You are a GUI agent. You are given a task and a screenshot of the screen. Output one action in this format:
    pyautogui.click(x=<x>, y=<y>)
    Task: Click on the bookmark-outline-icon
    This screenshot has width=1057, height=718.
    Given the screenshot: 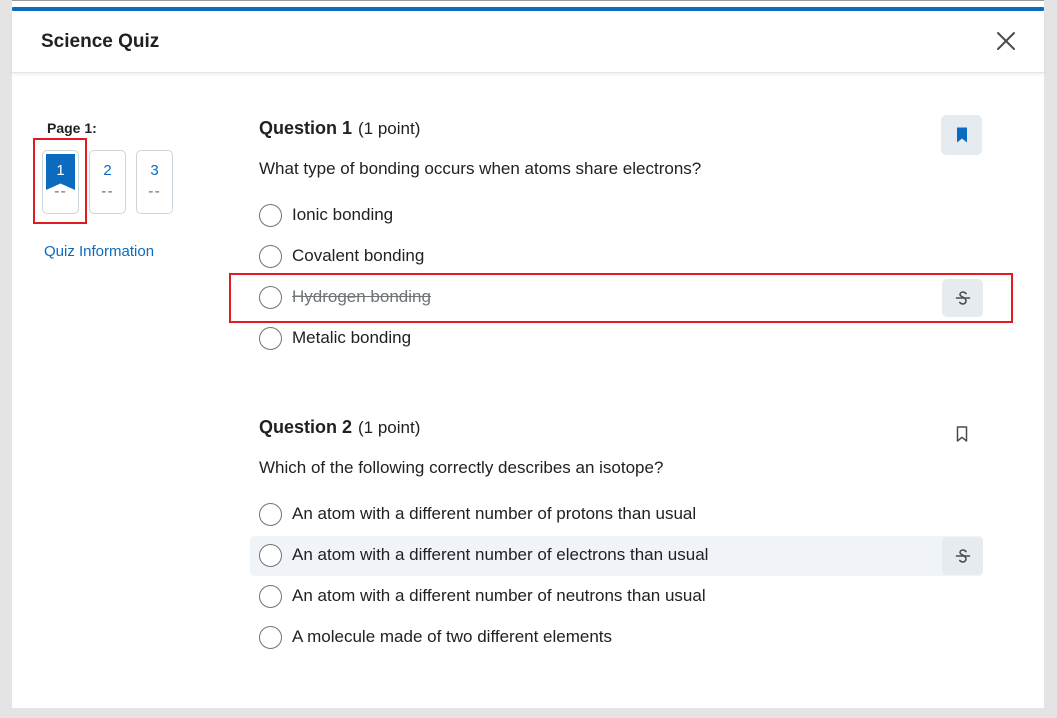 What is the action you would take?
    pyautogui.click(x=961, y=434)
    